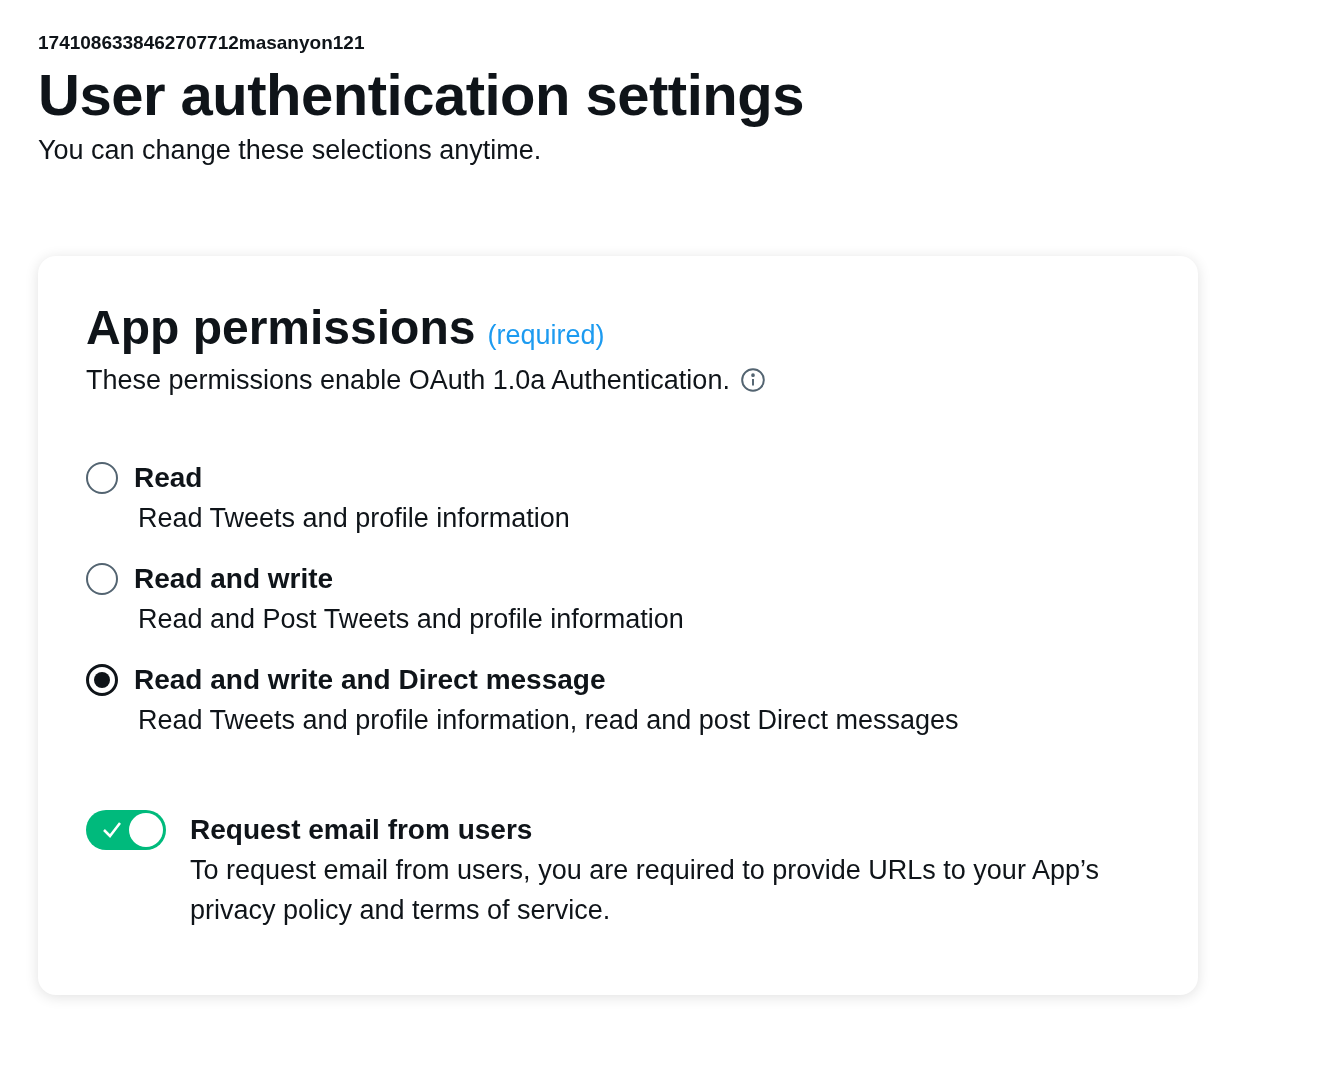 The height and width of the screenshot is (1066, 1334). Describe the element at coordinates (752, 380) in the screenshot. I see `info-icon` at that location.